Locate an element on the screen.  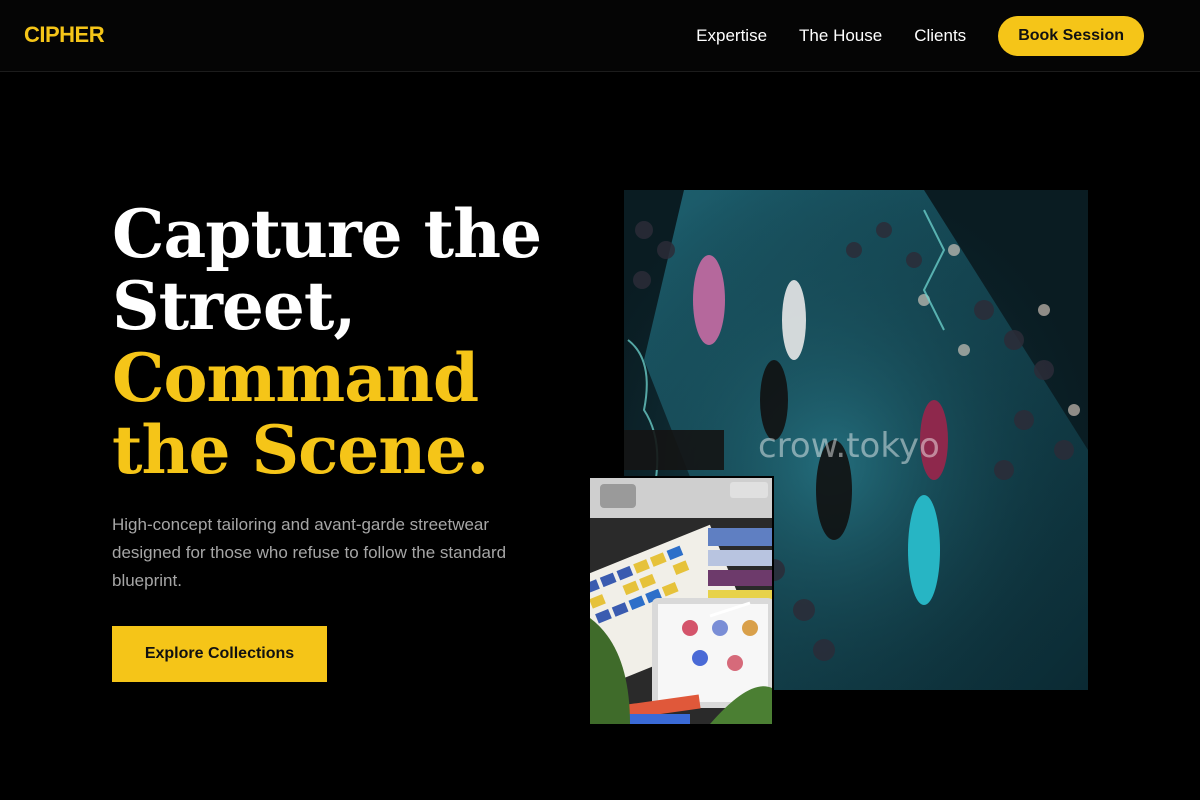
hero-headline: Capture the Street, Command the Scene. is located at coordinates (352, 342).